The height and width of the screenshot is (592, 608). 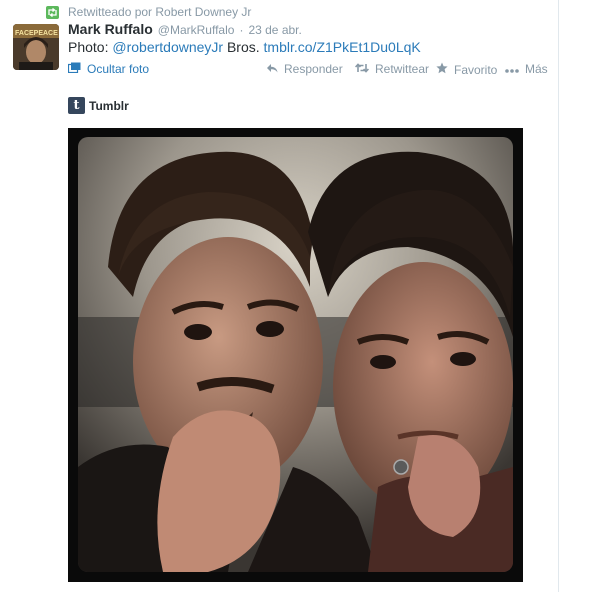 What do you see at coordinates (110, 29) in the screenshot?
I see `author-fullname: Mark Ruffalo` at bounding box center [110, 29].